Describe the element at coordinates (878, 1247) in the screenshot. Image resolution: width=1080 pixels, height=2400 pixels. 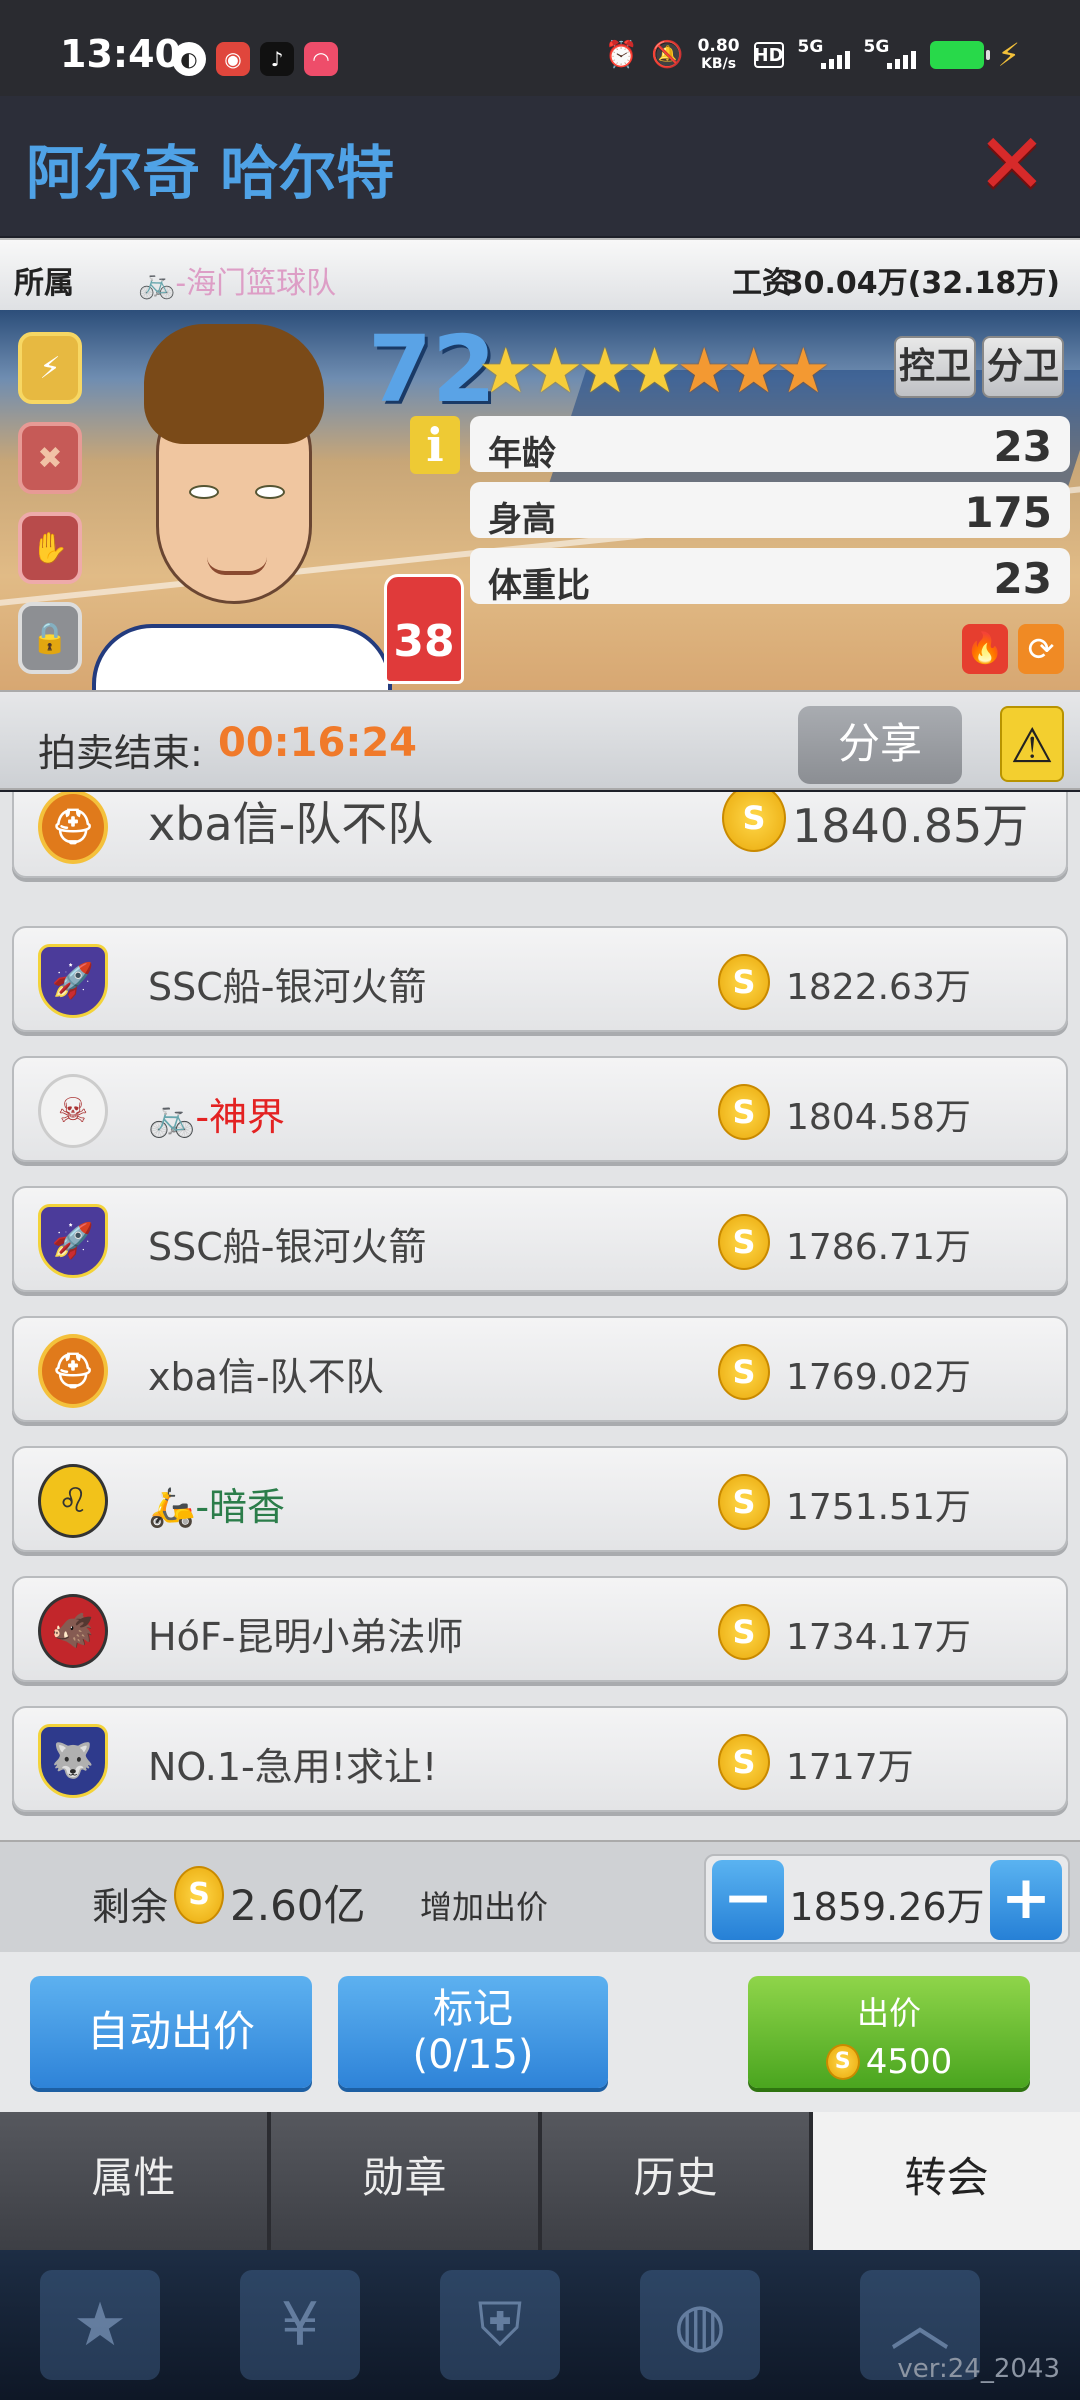
I see `bid-amount: 1786.71万` at that location.